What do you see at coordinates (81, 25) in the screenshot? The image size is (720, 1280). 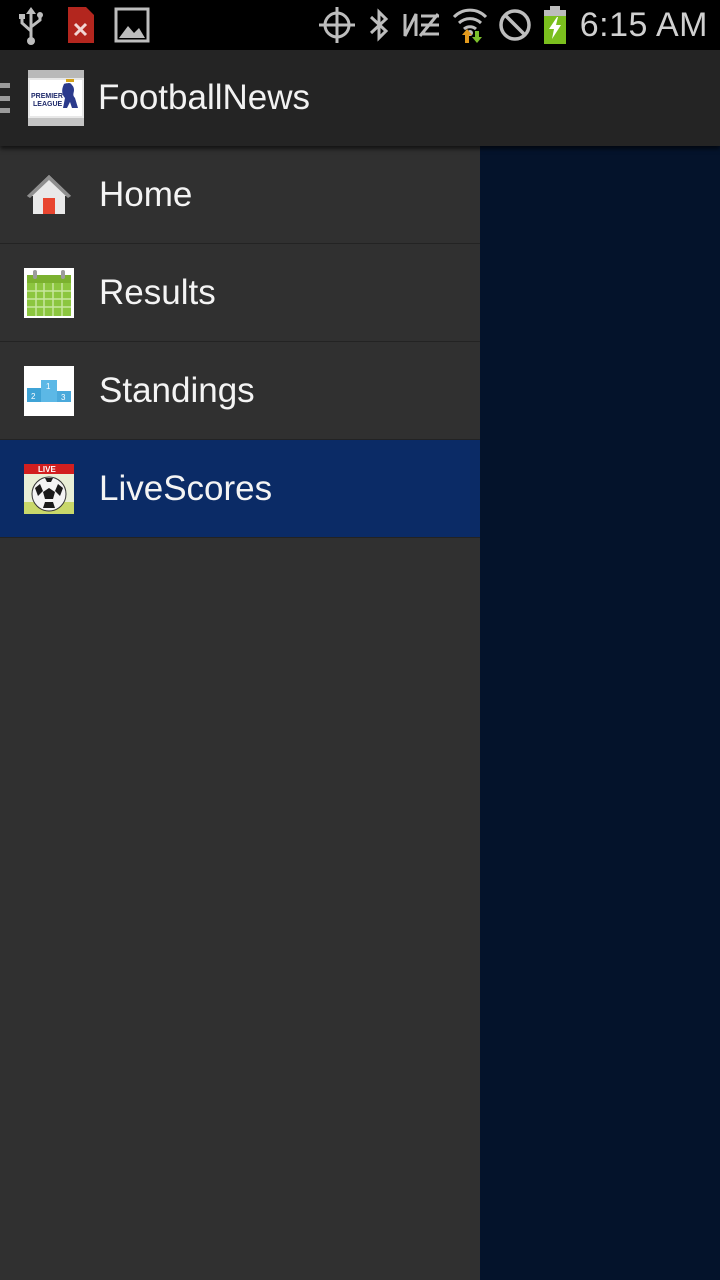 I see `sd-card-error-icon` at bounding box center [81, 25].